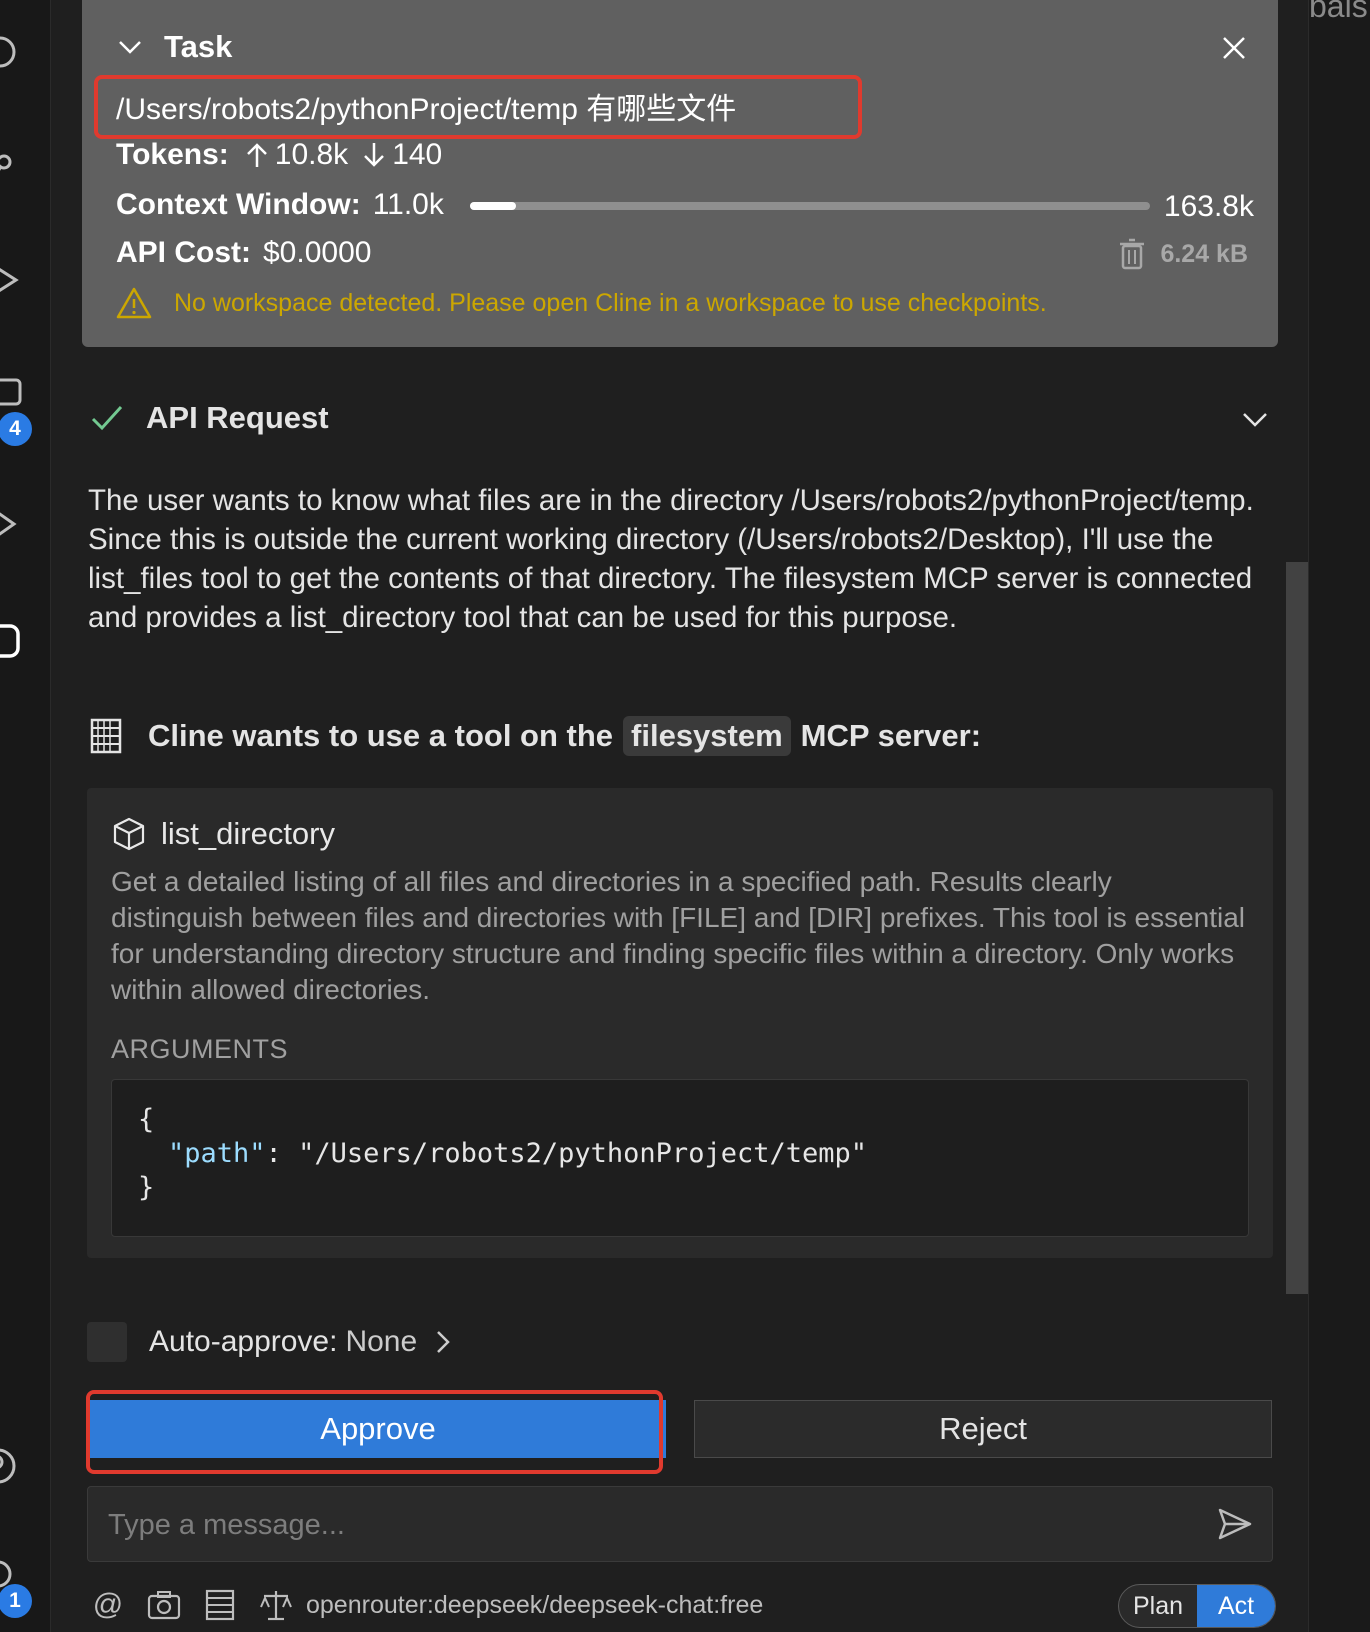  What do you see at coordinates (107, 1342) in the screenshot?
I see `auto-approve-checkbox` at bounding box center [107, 1342].